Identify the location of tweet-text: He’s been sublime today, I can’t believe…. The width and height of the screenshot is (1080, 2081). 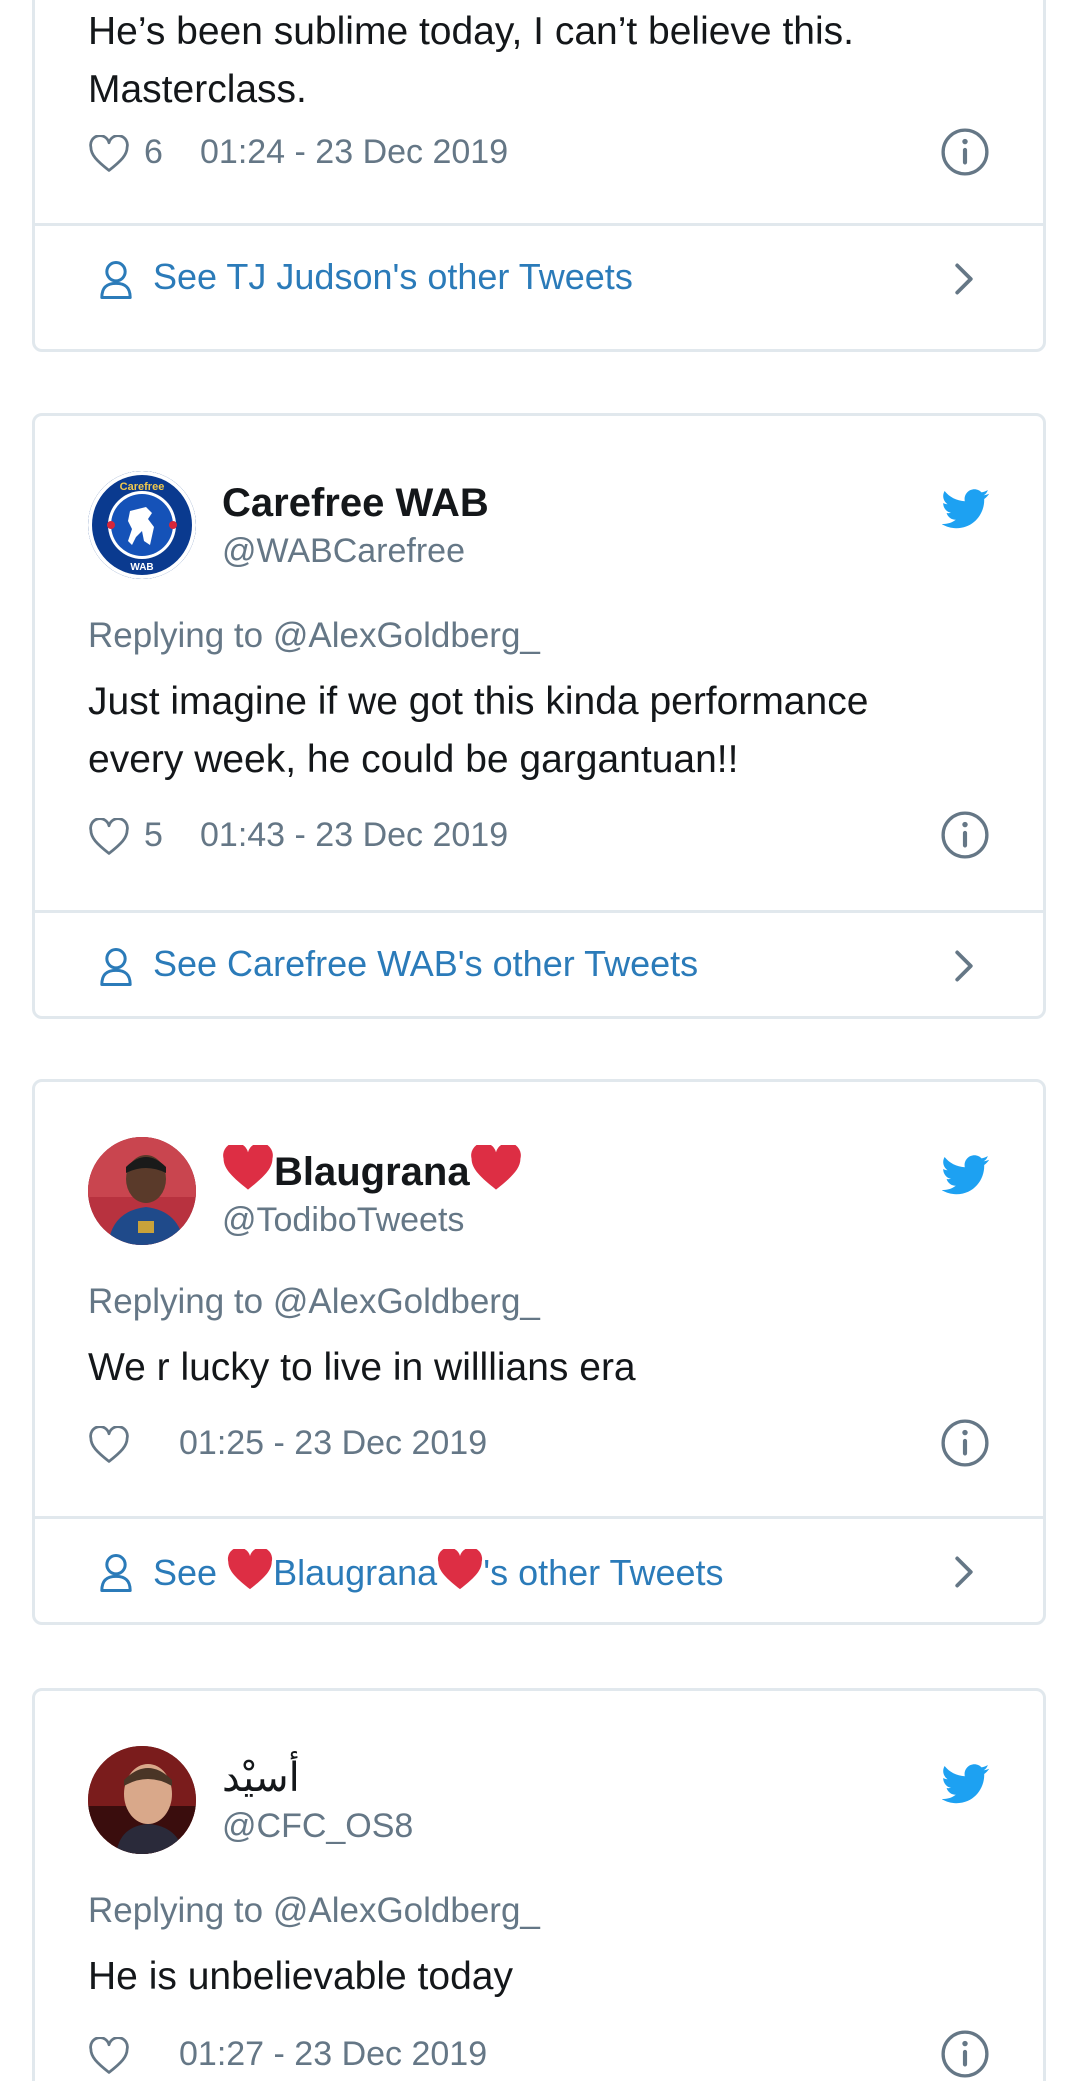
(471, 60).